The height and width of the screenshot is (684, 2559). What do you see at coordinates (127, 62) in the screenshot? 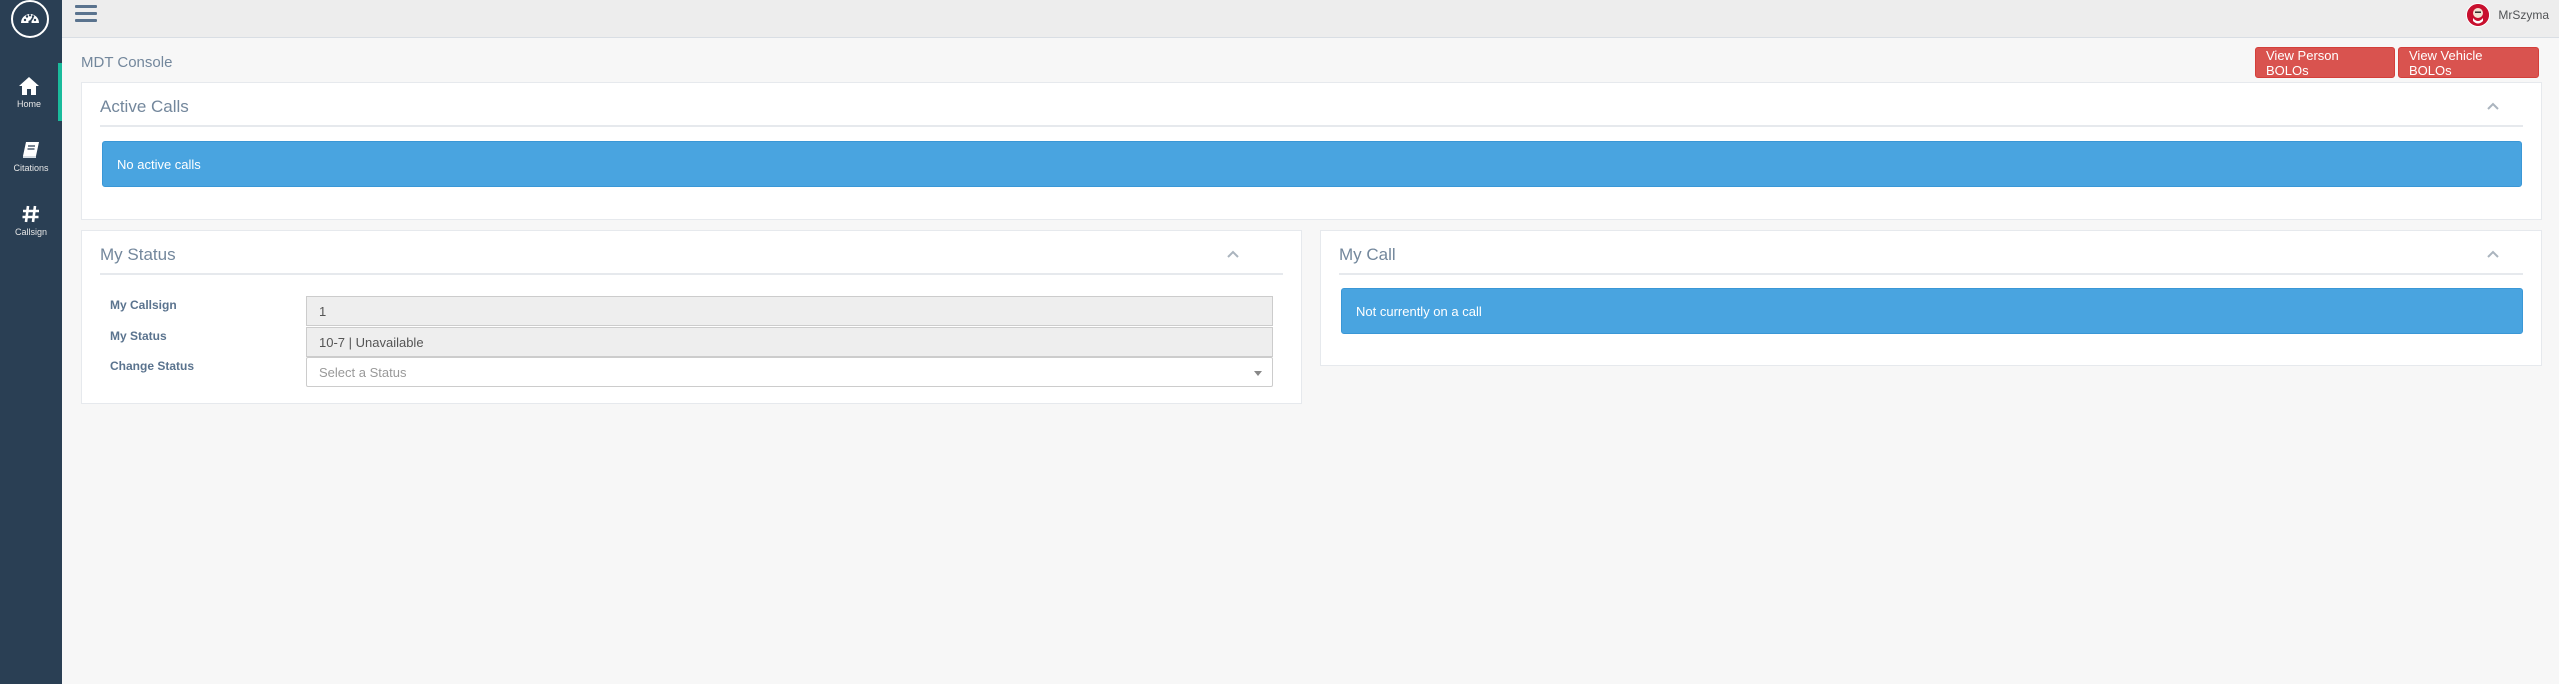
I see `page-title: MDT Console` at bounding box center [127, 62].